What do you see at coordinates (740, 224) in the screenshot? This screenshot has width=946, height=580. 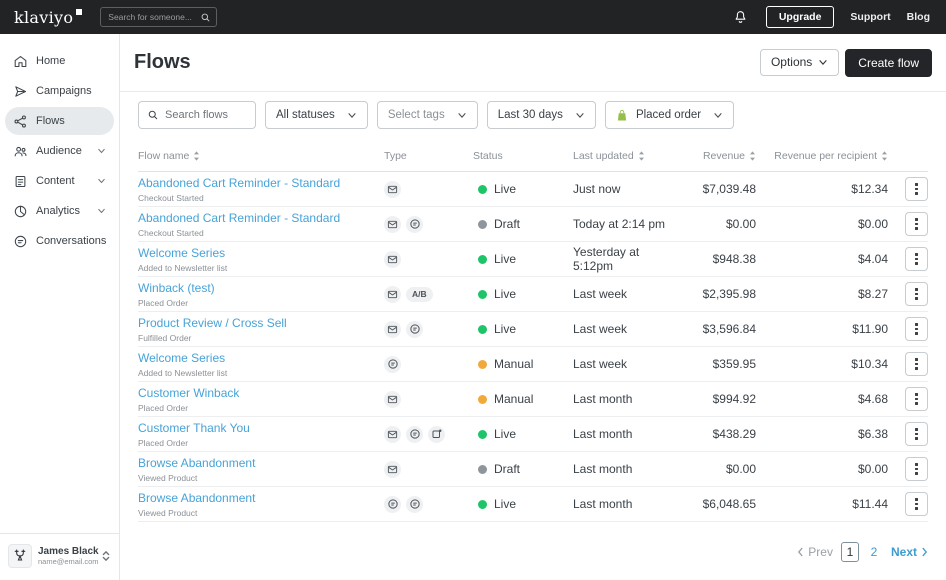 I see `revenue-cell: $0.00` at bounding box center [740, 224].